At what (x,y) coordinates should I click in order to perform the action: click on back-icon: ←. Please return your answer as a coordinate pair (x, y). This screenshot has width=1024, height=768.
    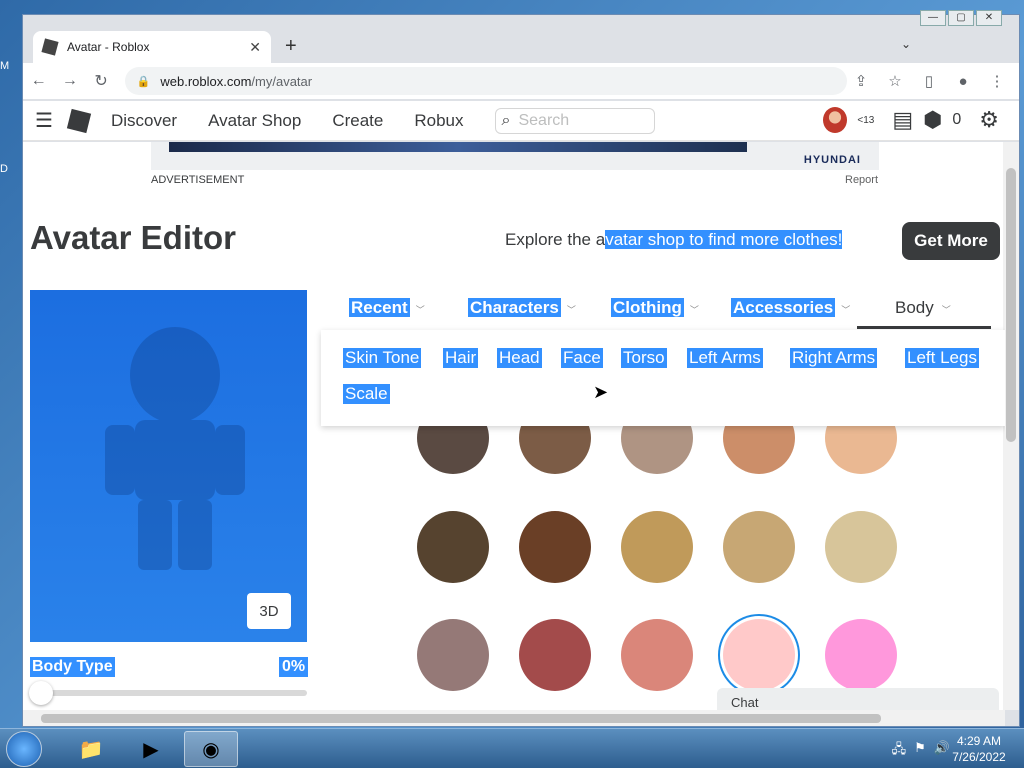
    Looking at the image, I should click on (38, 81).